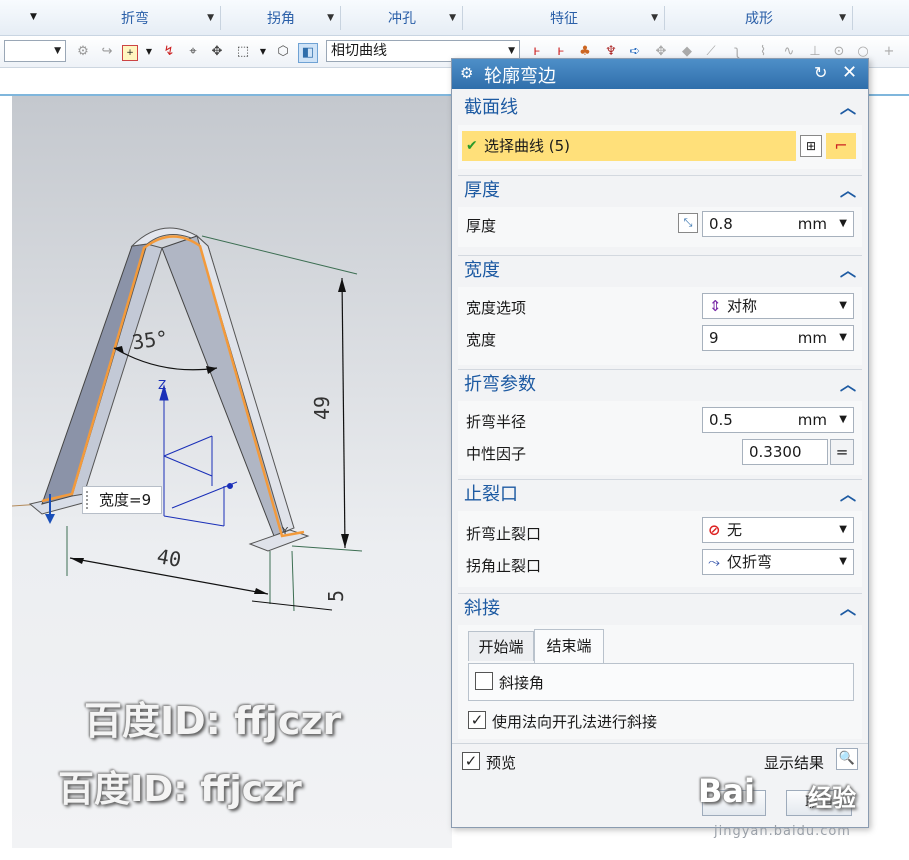 The width and height of the screenshot is (909, 860). I want to click on type-filter-combo: ▼, so click(35, 51).